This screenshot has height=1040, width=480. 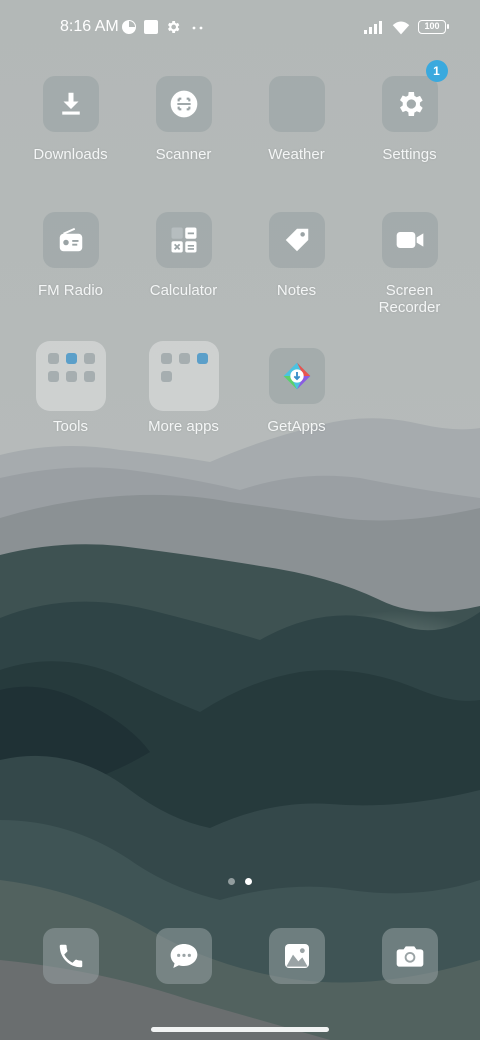 I want to click on dock-camera-button, so click(x=410, y=956).